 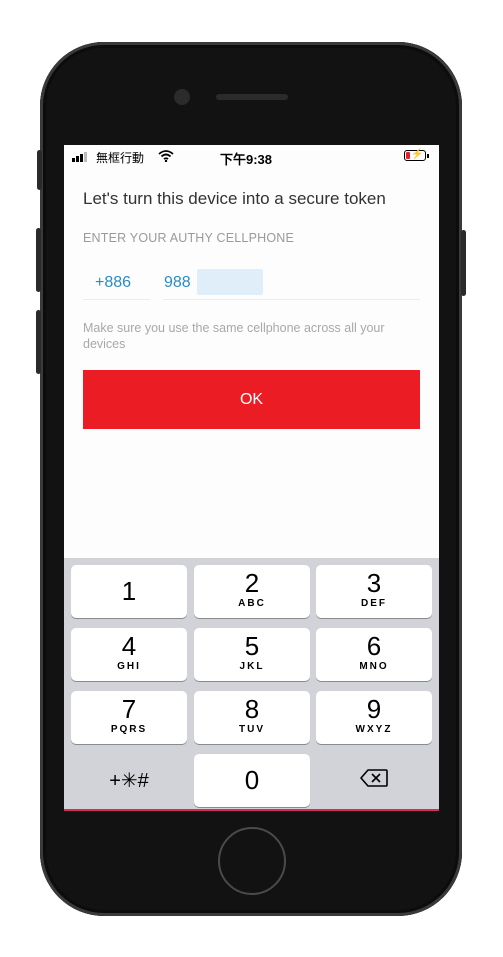 What do you see at coordinates (129, 646) in the screenshot?
I see `key-digit: 4` at bounding box center [129, 646].